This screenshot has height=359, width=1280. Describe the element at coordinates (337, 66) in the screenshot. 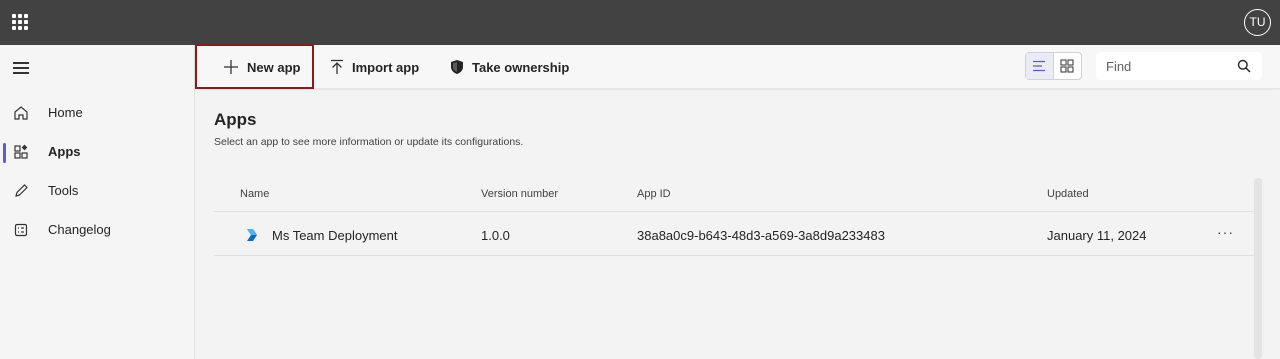

I see `upload-icon` at that location.